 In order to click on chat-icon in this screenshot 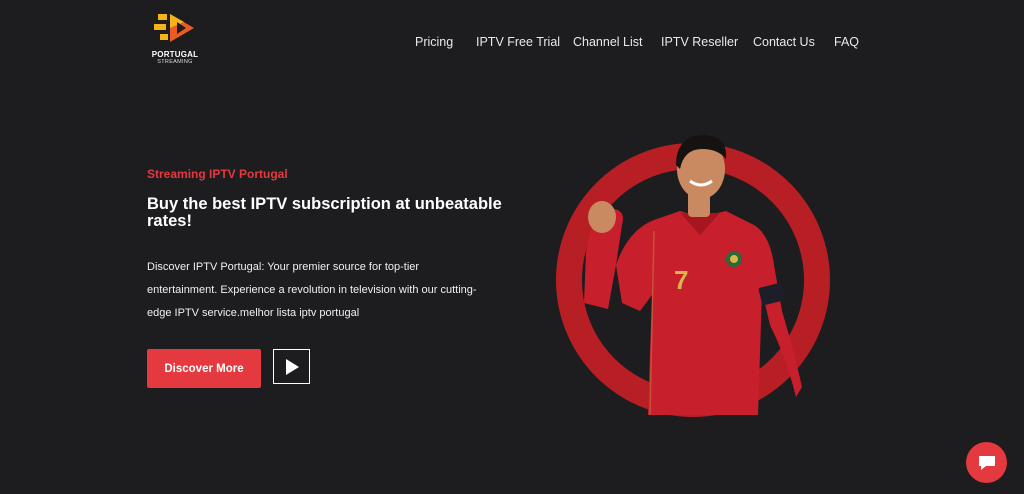, I will do `click(986, 462)`.